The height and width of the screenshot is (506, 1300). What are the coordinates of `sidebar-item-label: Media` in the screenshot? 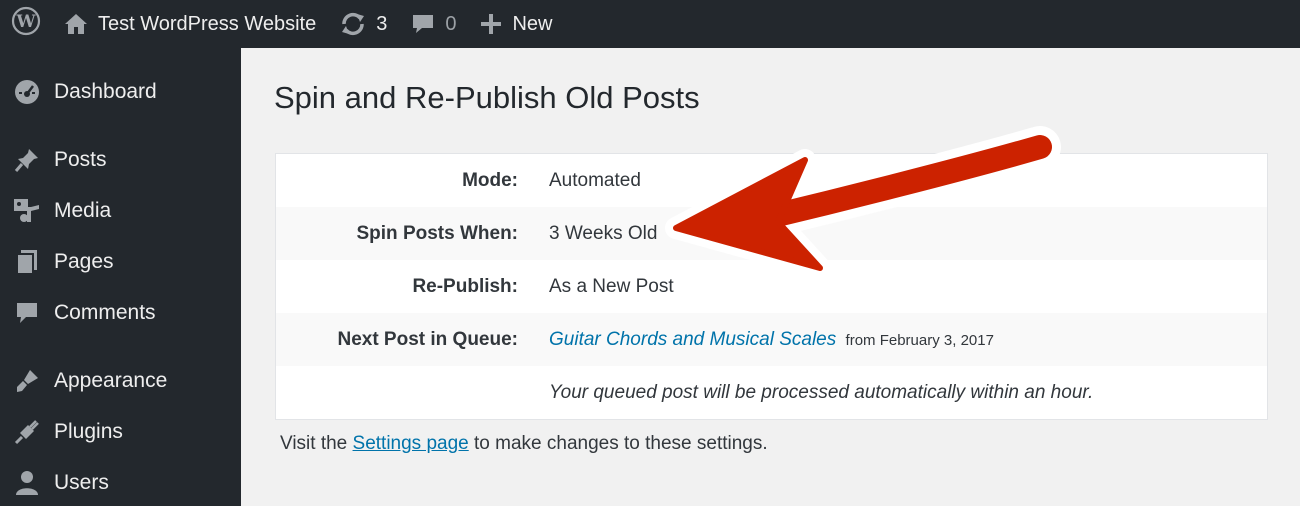 It's located at (83, 210).